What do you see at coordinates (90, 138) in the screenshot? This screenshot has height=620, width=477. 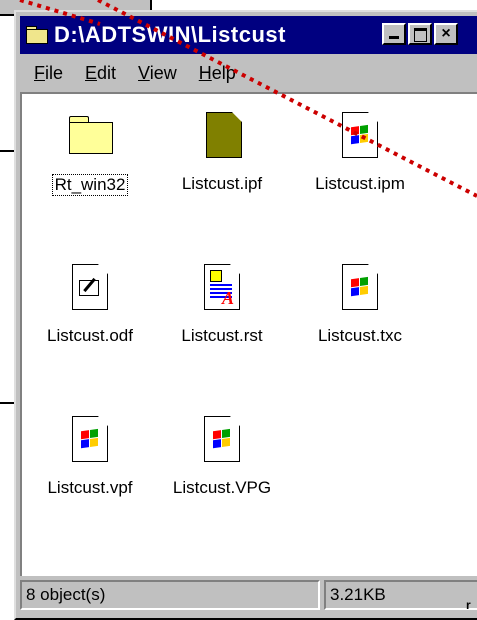 I see `folder-icon` at bounding box center [90, 138].